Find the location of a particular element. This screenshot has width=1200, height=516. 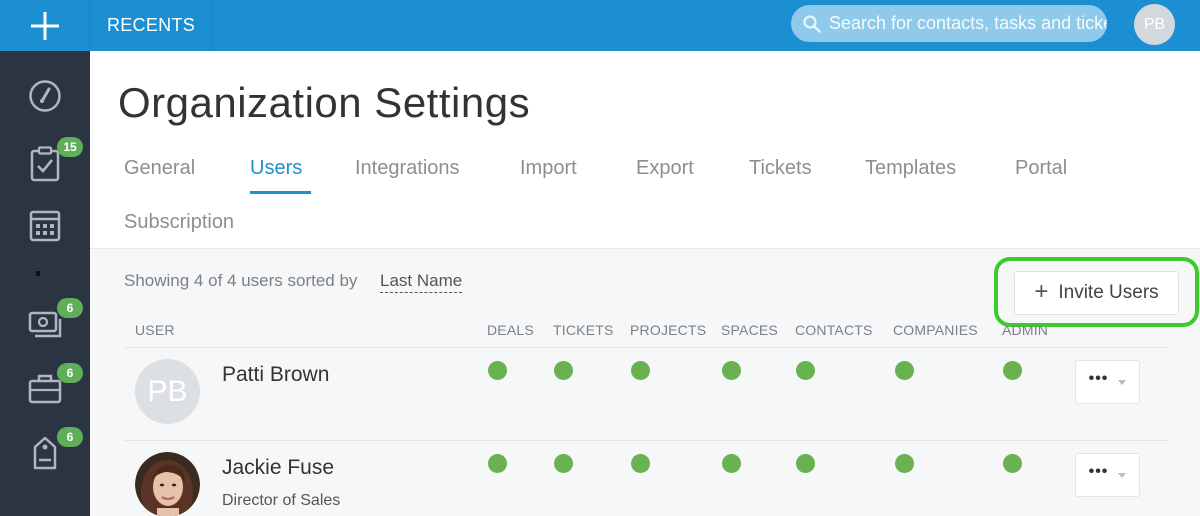

tickets-count-badge: 6 is located at coordinates (70, 437).